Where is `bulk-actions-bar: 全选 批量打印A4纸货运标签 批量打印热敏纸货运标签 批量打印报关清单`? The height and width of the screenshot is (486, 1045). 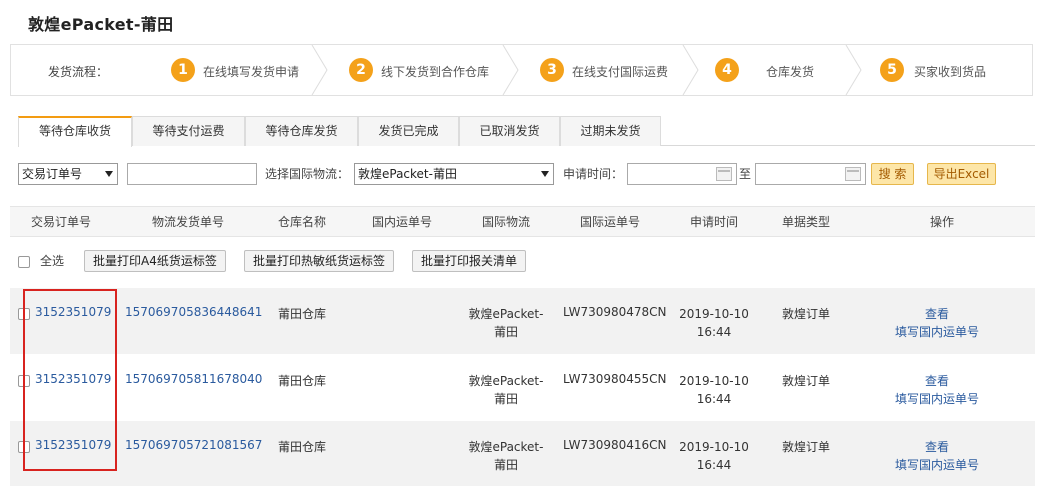 bulk-actions-bar: 全选 批量打印A4纸货运标签 批量打印热敏纸货运标签 批量打印报关清单 is located at coordinates (522, 262).